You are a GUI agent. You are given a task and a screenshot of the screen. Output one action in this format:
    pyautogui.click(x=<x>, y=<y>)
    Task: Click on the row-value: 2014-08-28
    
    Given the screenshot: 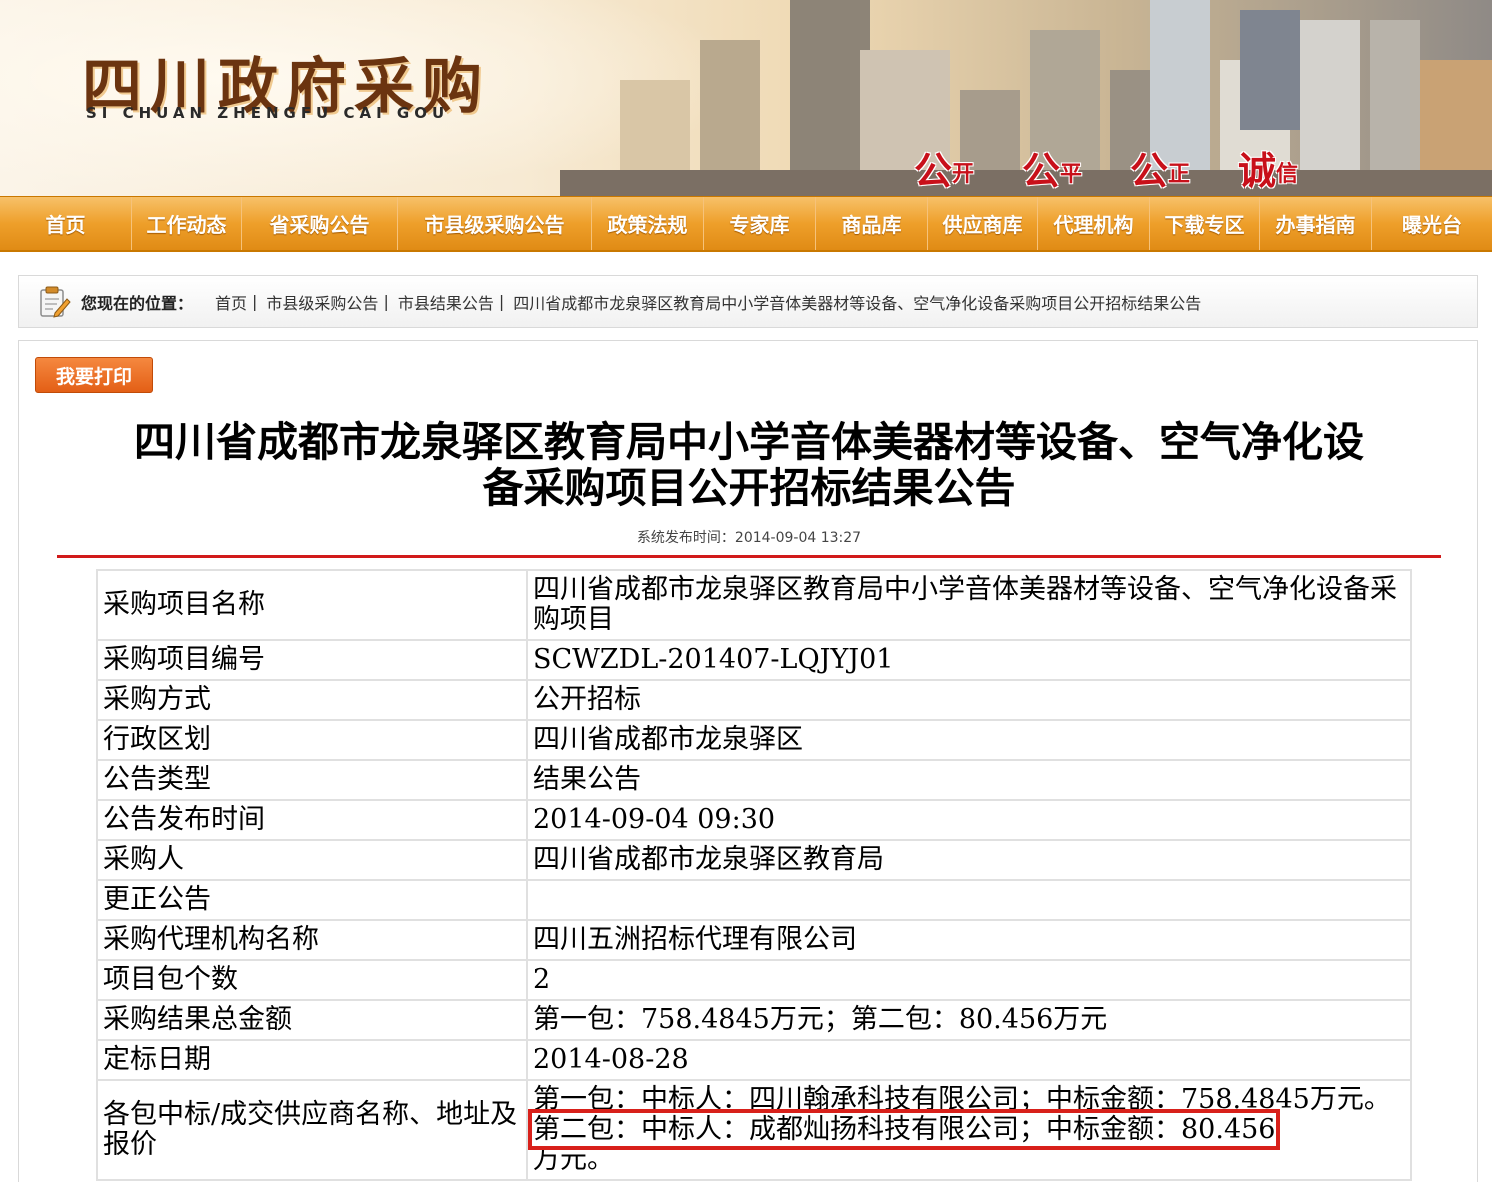 What is the action you would take?
    pyautogui.click(x=969, y=1060)
    